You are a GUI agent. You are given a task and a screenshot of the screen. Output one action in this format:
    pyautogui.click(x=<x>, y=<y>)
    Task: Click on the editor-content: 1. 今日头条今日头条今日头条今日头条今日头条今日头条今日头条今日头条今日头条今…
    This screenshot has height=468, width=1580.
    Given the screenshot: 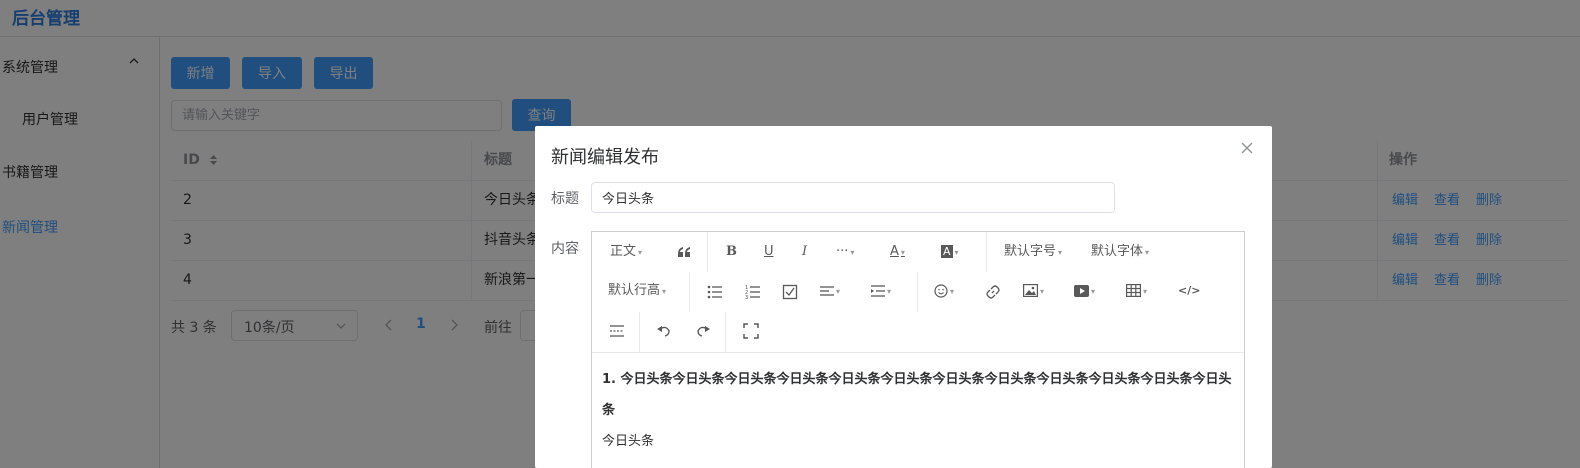 What is the action you would take?
    pyautogui.click(x=922, y=410)
    